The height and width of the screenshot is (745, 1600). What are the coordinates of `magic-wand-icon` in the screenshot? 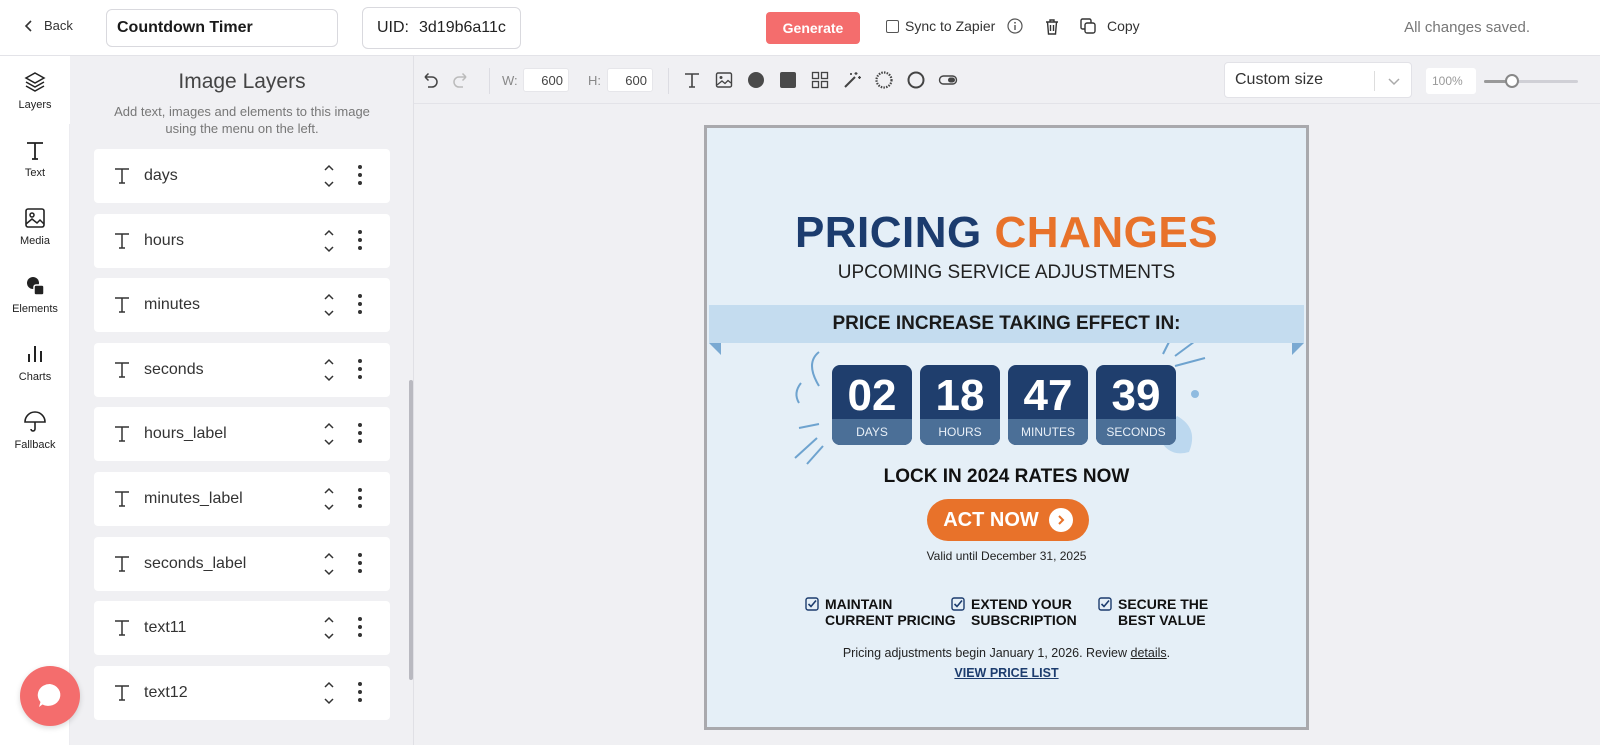 It's located at (852, 80).